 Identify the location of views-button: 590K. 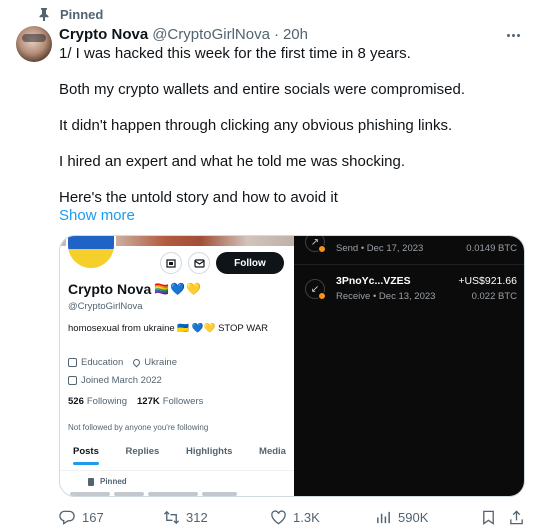
(401, 517).